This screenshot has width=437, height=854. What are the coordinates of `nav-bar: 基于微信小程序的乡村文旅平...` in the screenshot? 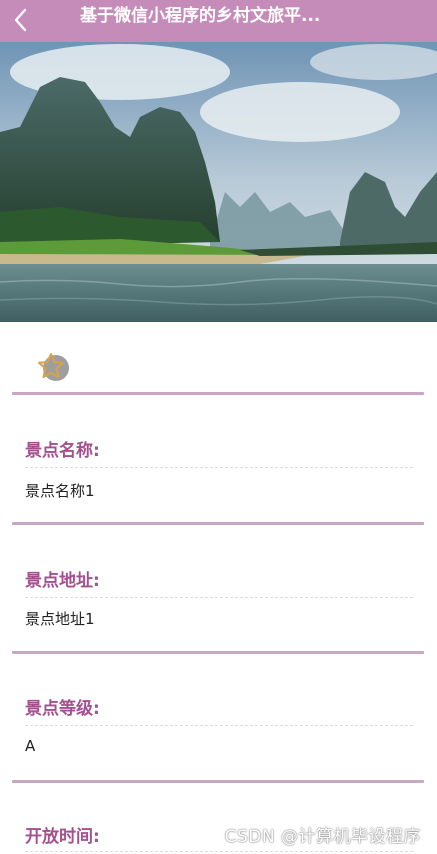 It's located at (218, 21).